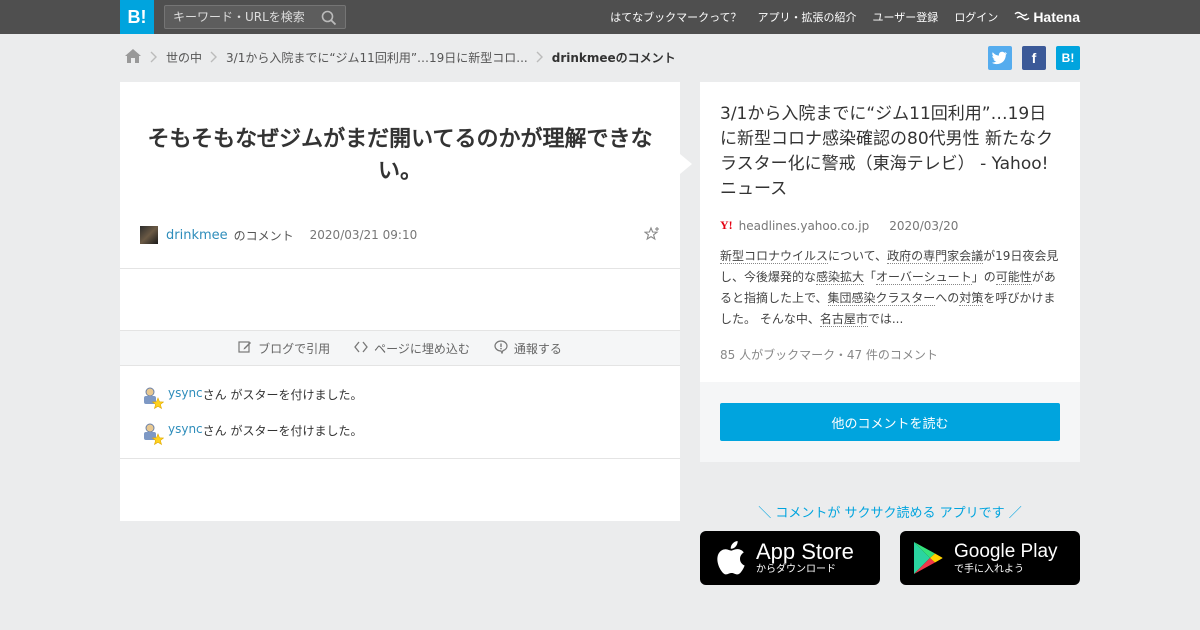  I want to click on summary-keyword: 感染拡大, so click(840, 277).